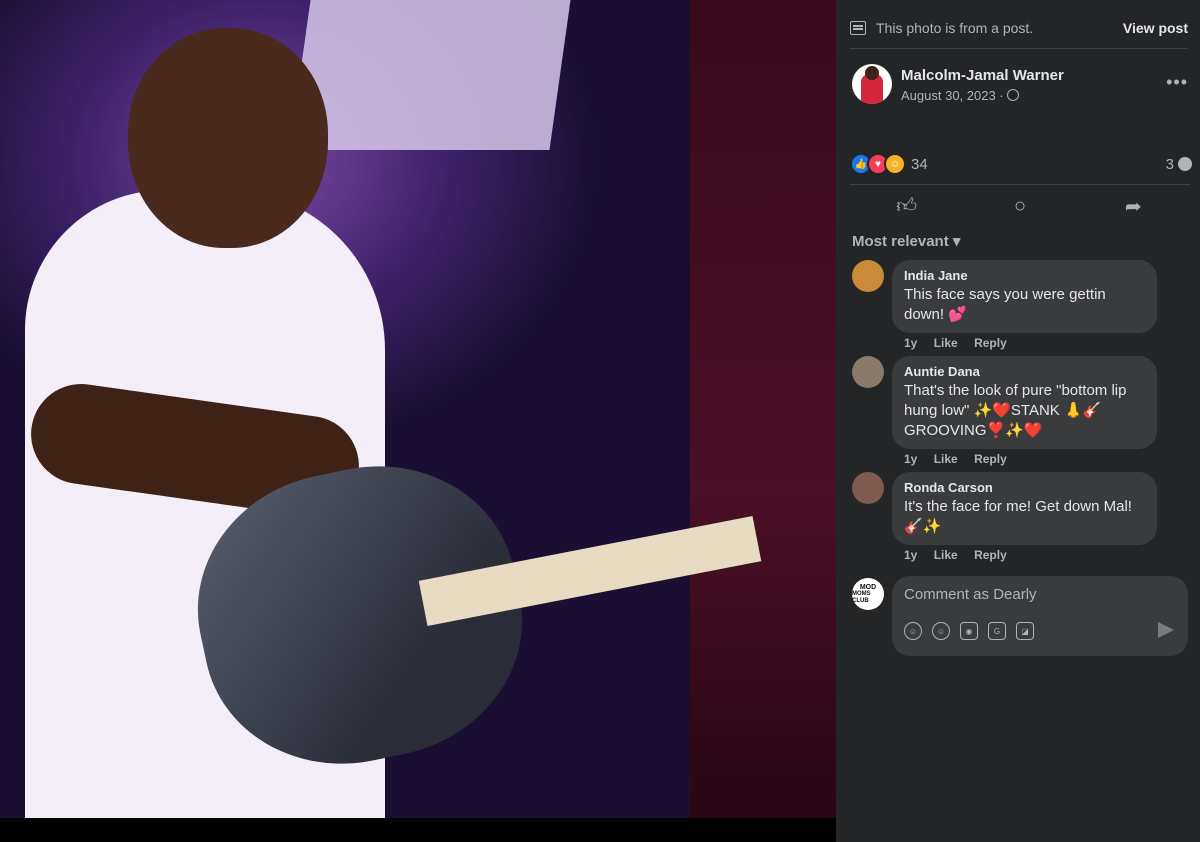 This screenshot has width=1200, height=842. What do you see at coordinates (872, 84) in the screenshot?
I see `author-avatar` at bounding box center [872, 84].